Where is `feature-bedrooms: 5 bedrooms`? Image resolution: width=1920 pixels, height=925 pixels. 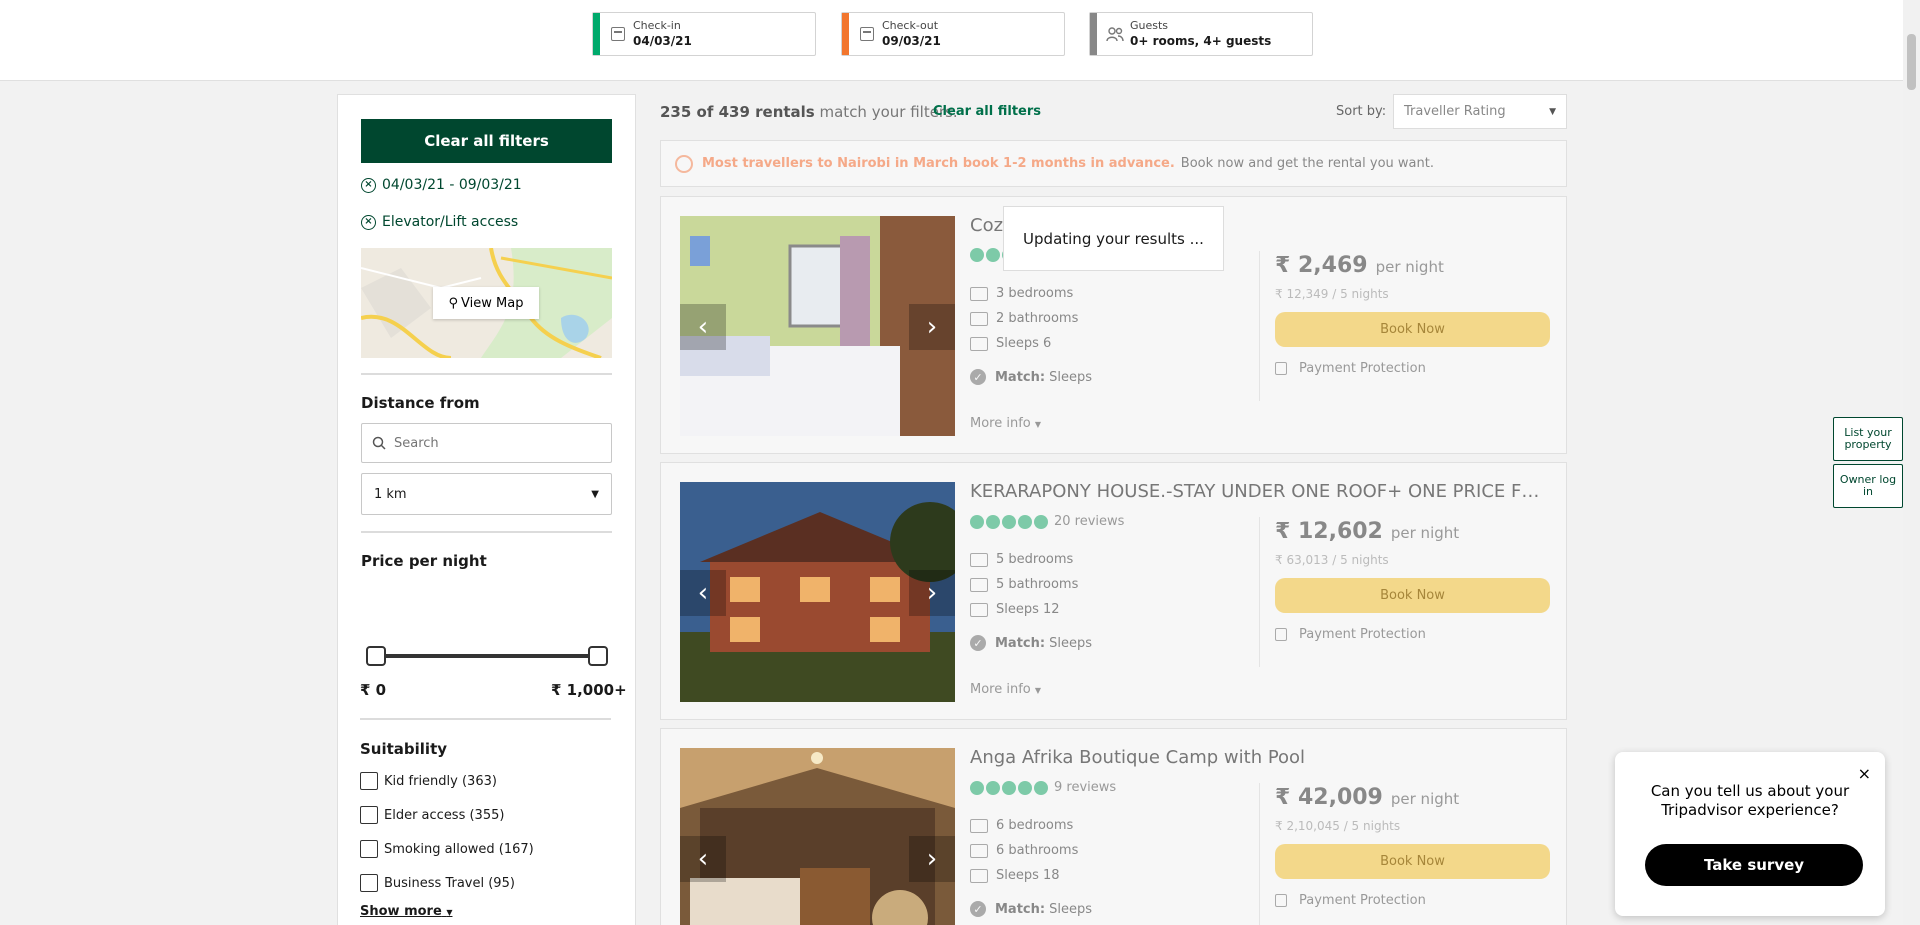 feature-bedrooms: 5 bedrooms is located at coordinates (1021, 559).